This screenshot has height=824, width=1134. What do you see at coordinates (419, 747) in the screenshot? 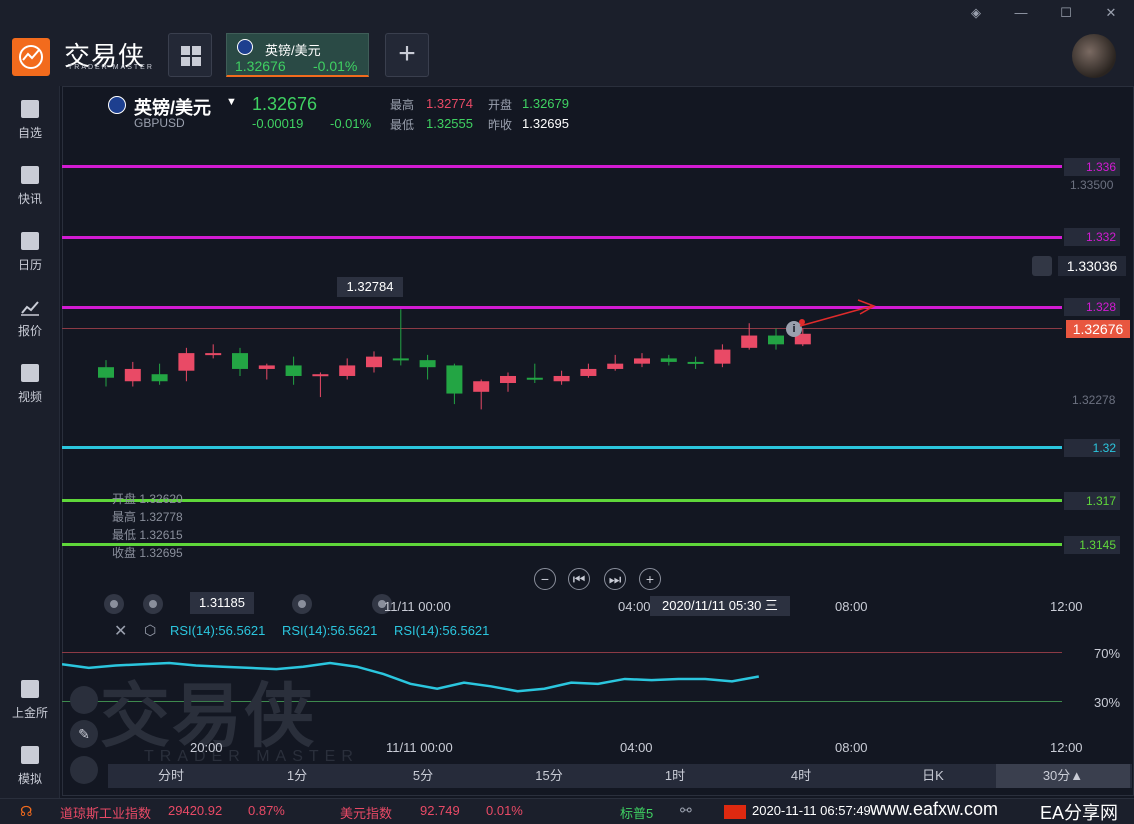
I see `time-tick: 11/11 00:00` at bounding box center [419, 747].